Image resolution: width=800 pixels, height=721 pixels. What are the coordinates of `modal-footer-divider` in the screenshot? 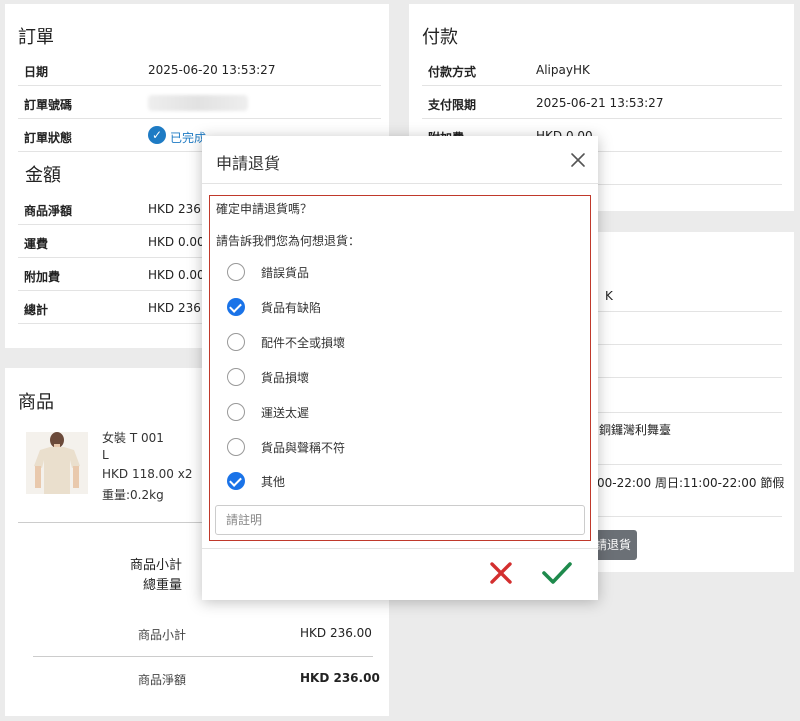 It's located at (400, 548).